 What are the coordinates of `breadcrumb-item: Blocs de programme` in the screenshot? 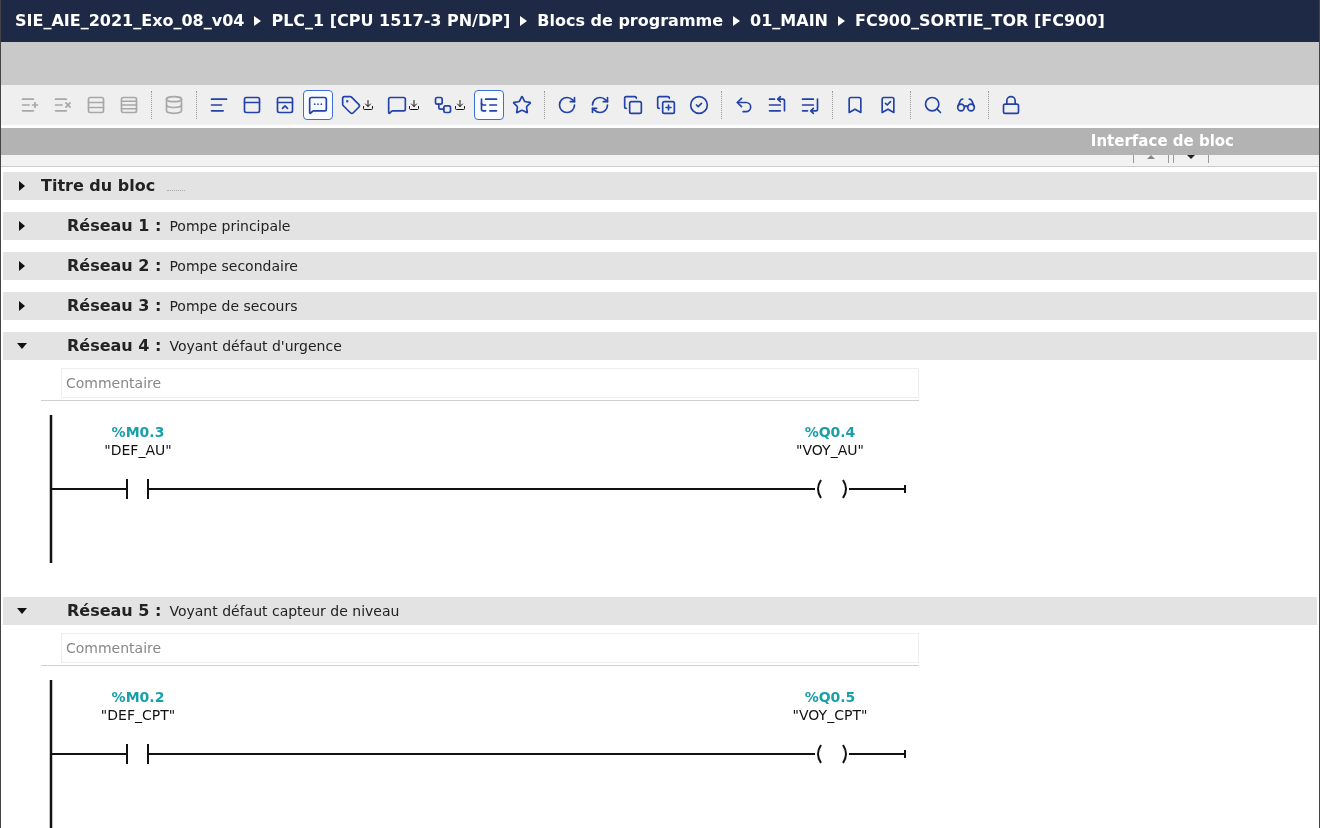 It's located at (630, 21).